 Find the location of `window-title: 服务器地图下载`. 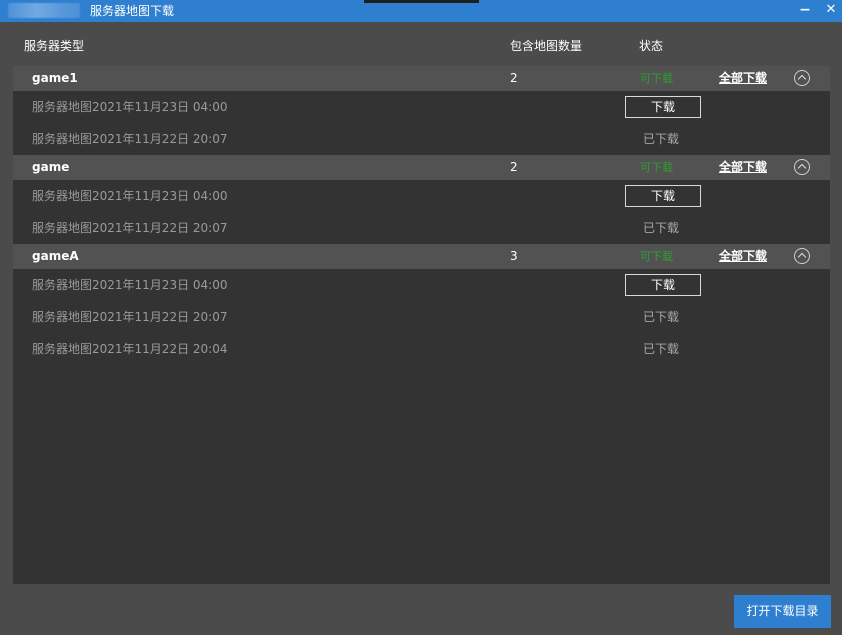

window-title: 服务器地图下载 is located at coordinates (132, 11).